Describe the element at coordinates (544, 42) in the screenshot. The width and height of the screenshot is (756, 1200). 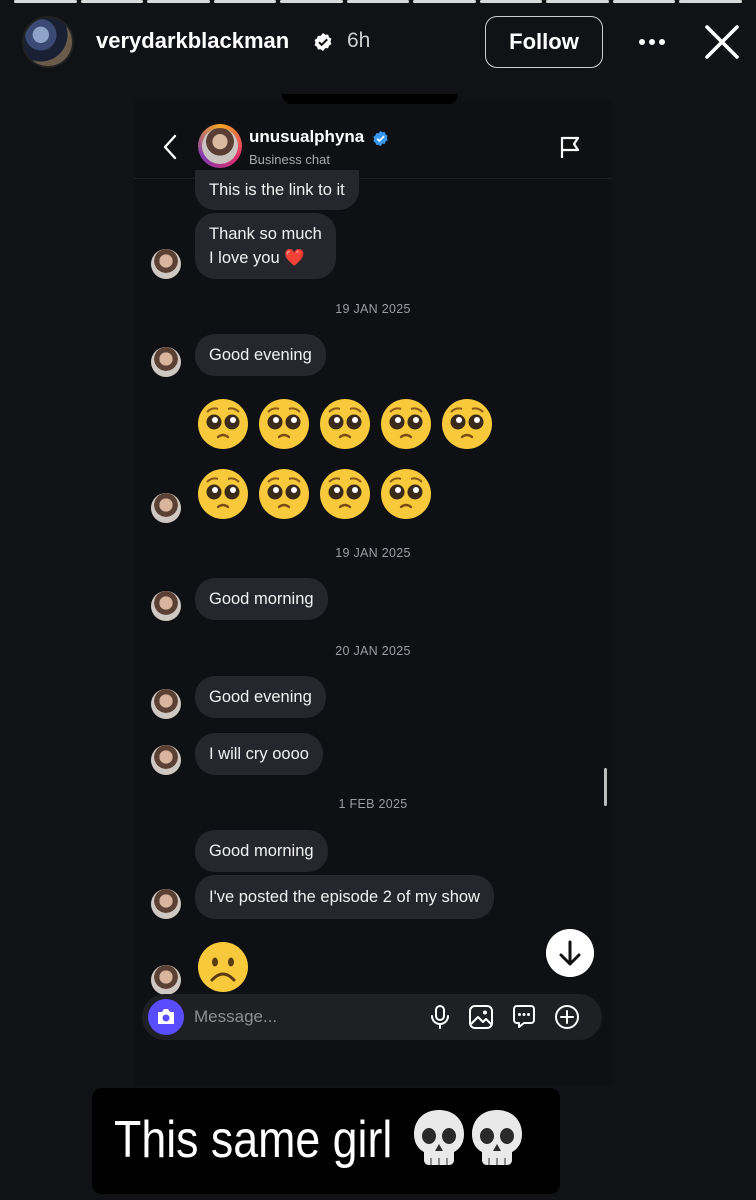
I see `follow-button: Follow` at that location.